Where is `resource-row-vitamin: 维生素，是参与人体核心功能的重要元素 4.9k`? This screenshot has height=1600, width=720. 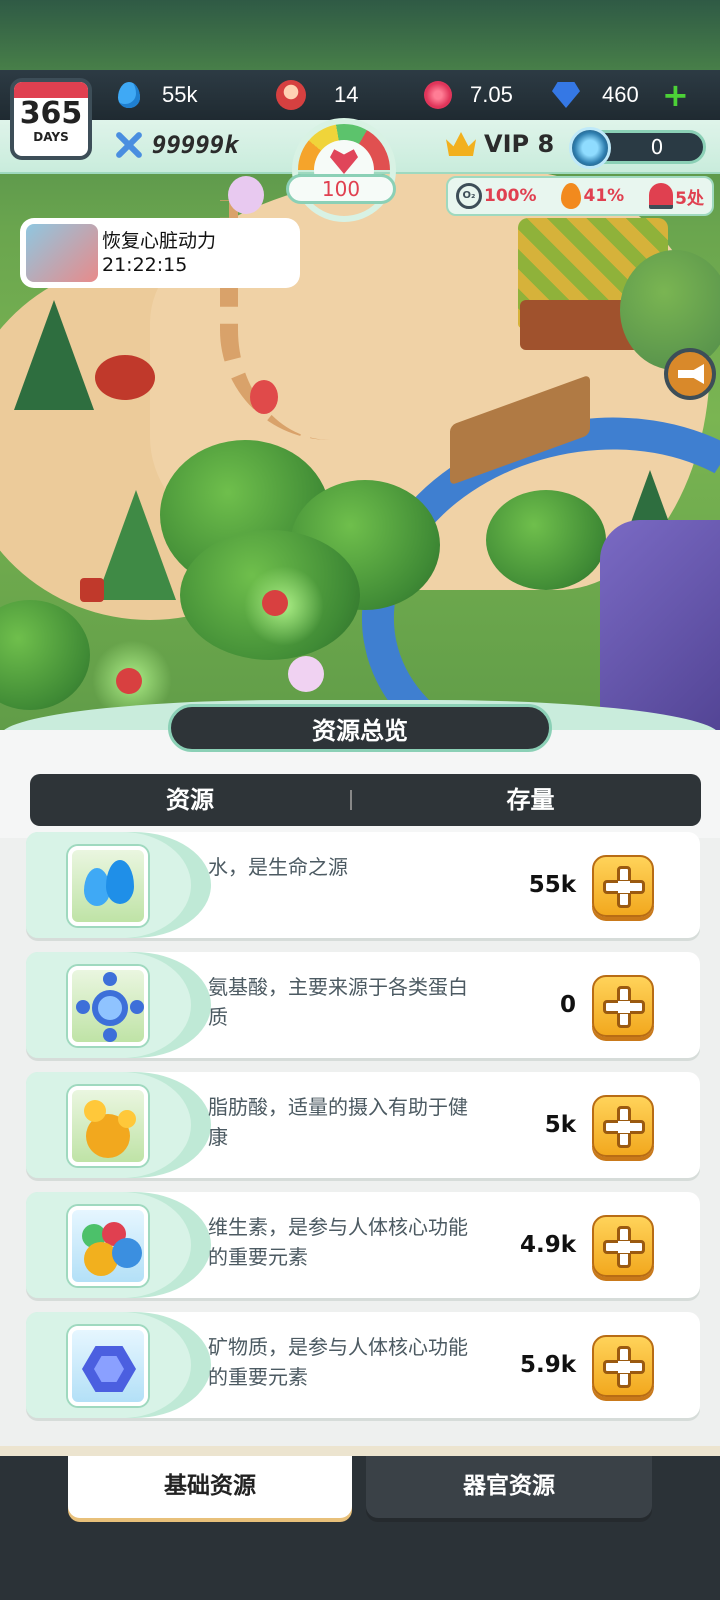
resource-row-vitamin: 维生素，是参与人体核心功能的重要元素 4.9k is located at coordinates (363, 1245).